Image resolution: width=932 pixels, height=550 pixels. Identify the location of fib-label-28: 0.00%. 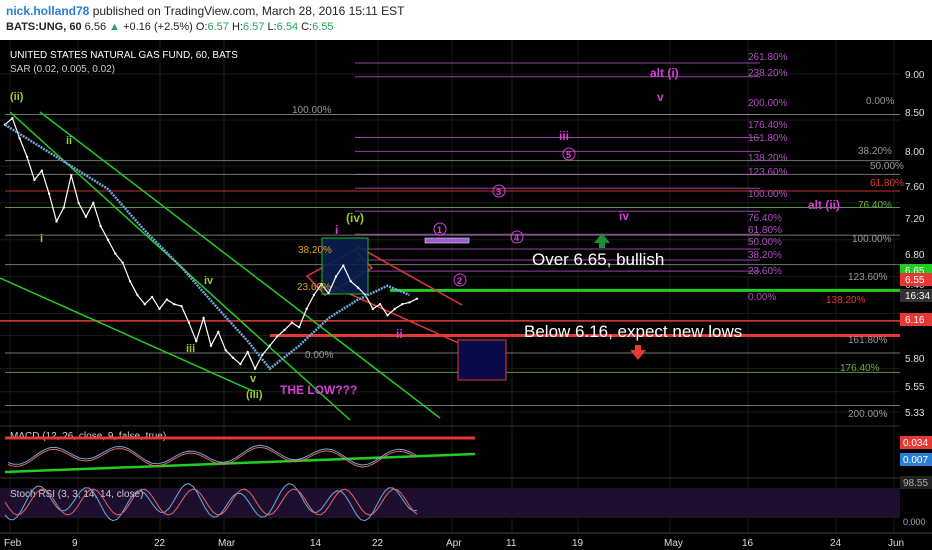
(319, 355).